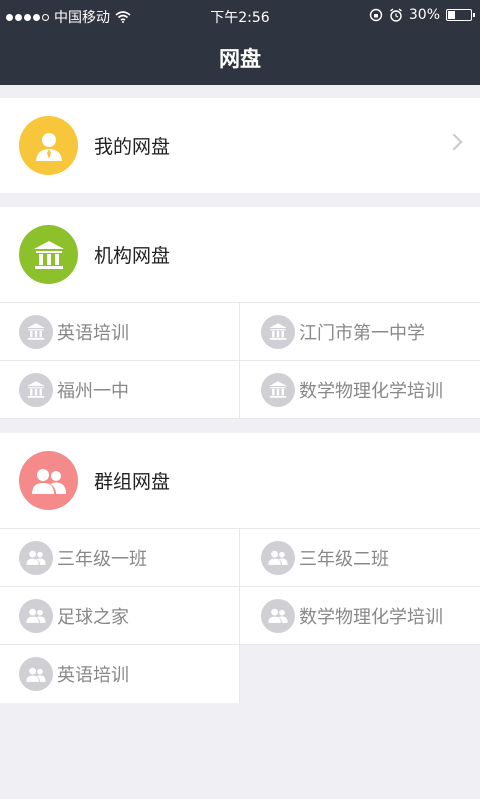 Image resolution: width=480 pixels, height=799 pixels. Describe the element at coordinates (395, 15) in the screenshot. I see `alarm-icon` at that location.